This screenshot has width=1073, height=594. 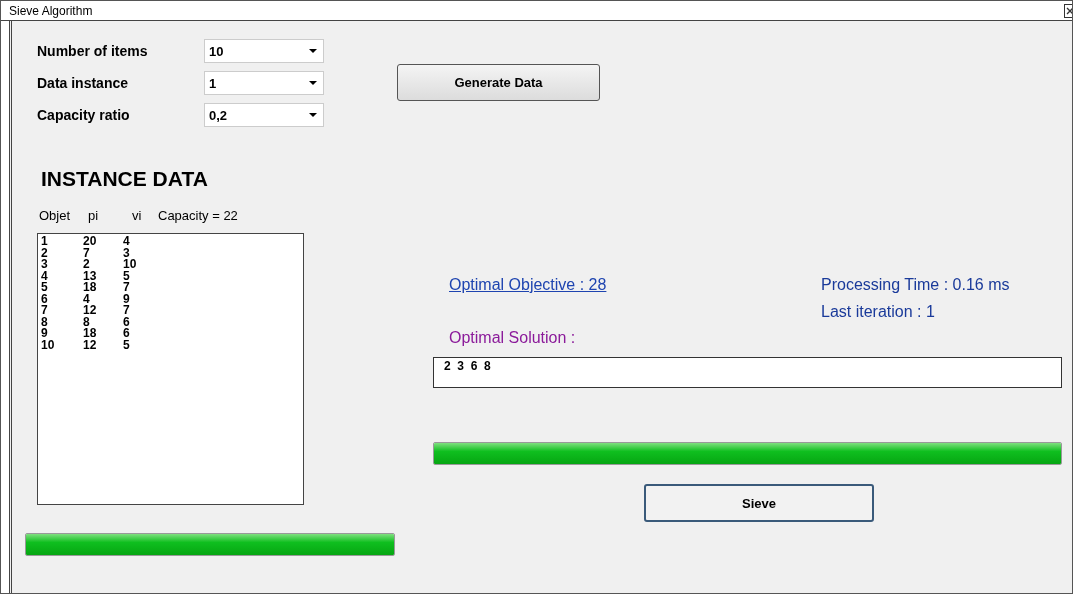 I want to click on sieve-button: Sieve, so click(x=759, y=503).